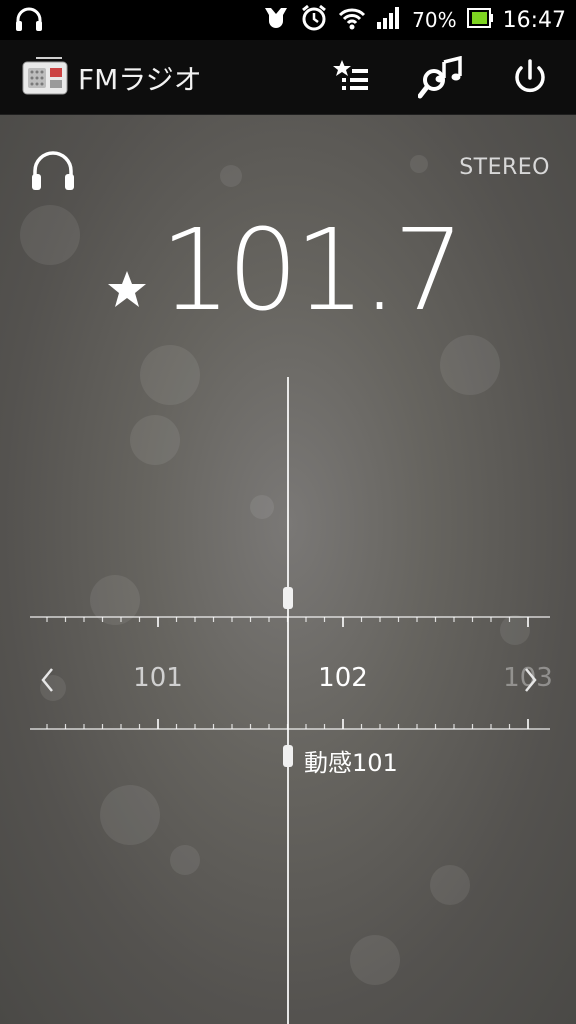 The width and height of the screenshot is (576, 1024). I want to click on battery-percent: 70%, so click(434, 20).